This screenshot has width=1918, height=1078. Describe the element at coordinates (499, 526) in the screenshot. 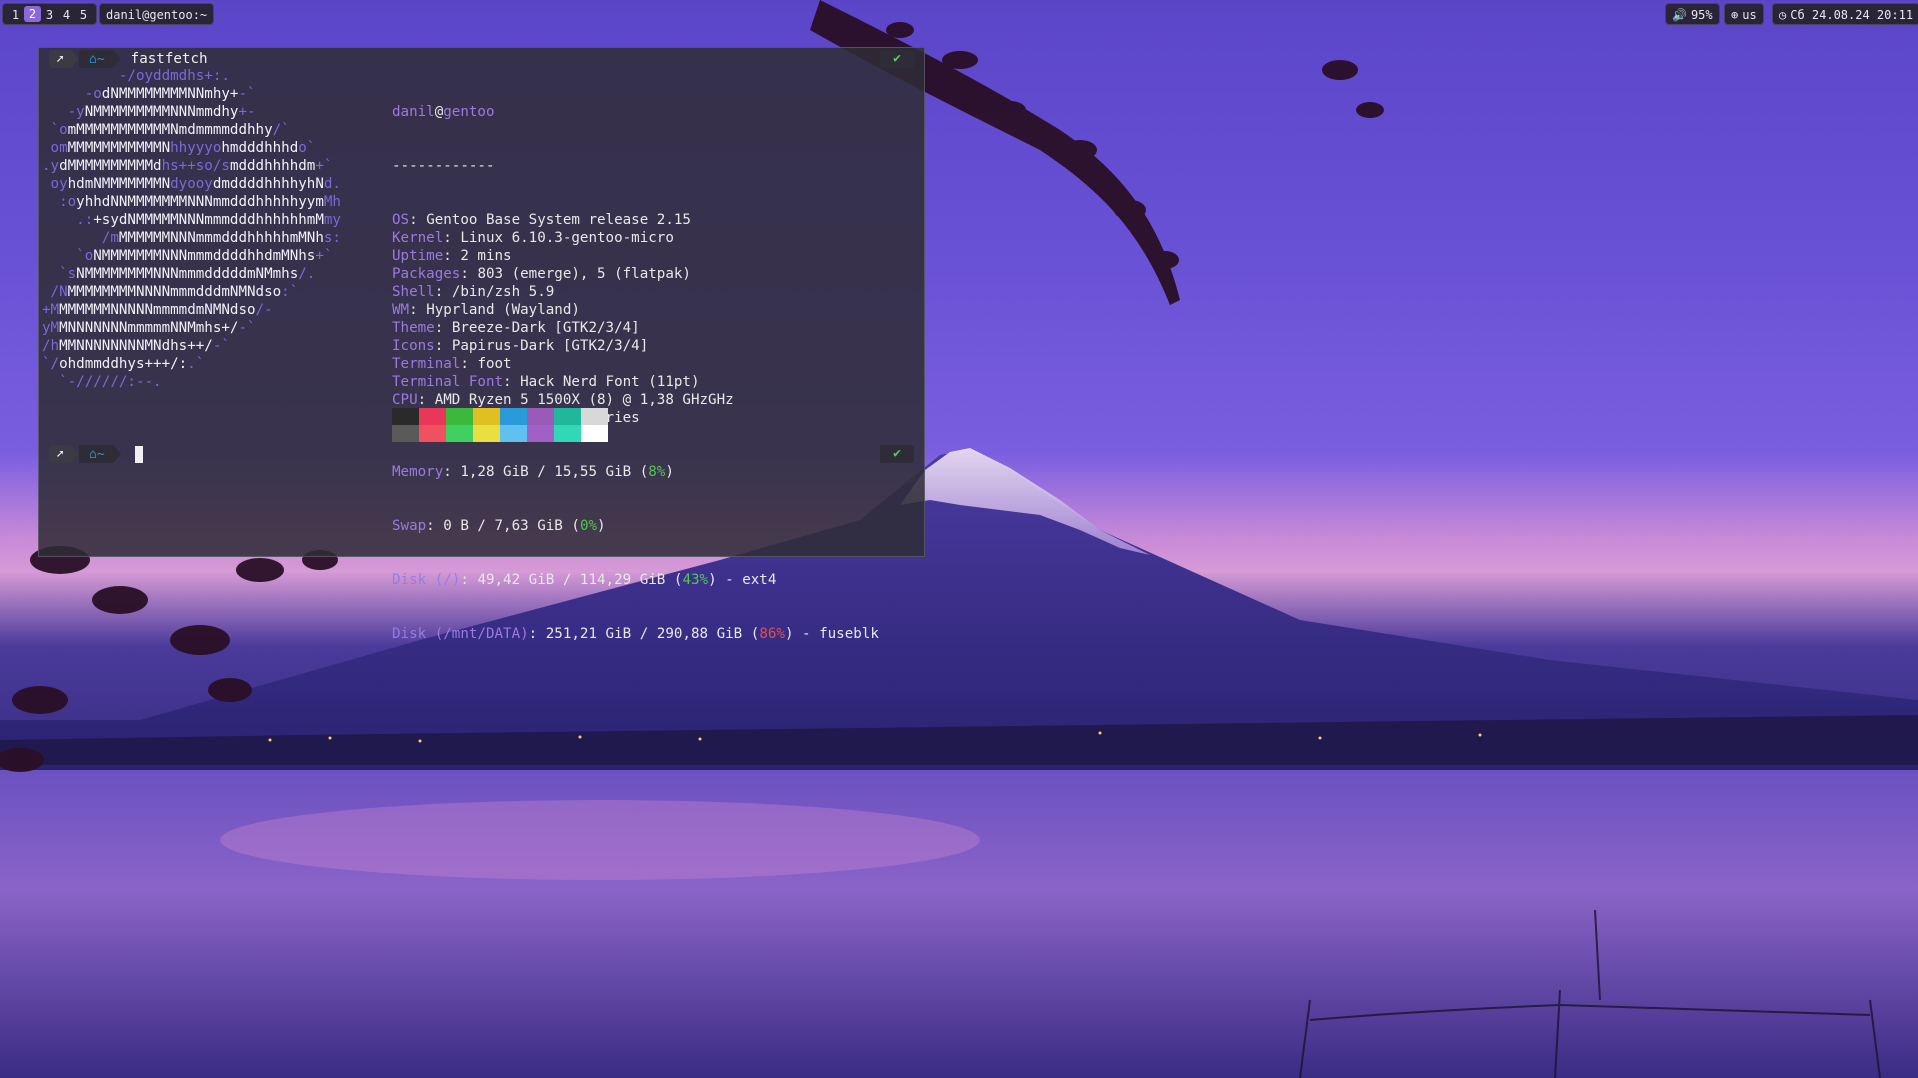

I see `info-swap: Swap: 0 B / 7,63 GiB (0%)` at that location.